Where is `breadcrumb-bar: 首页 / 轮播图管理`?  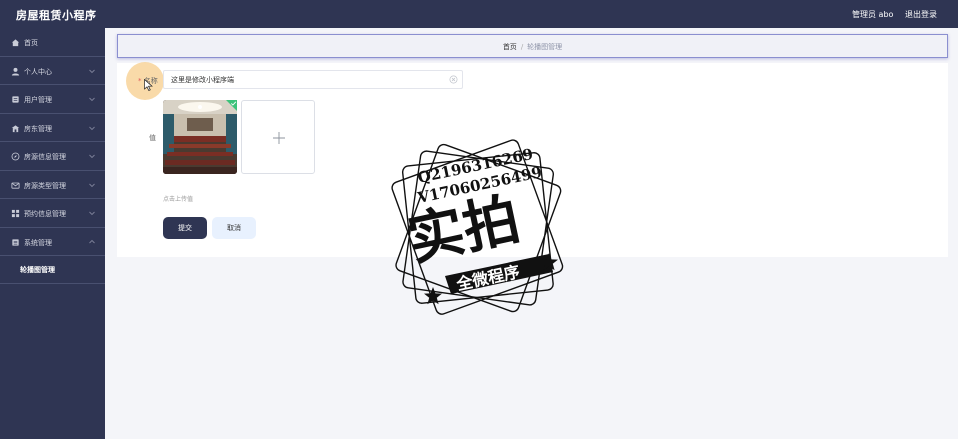
breadcrumb-bar: 首页 / 轮播图管理 is located at coordinates (532, 46).